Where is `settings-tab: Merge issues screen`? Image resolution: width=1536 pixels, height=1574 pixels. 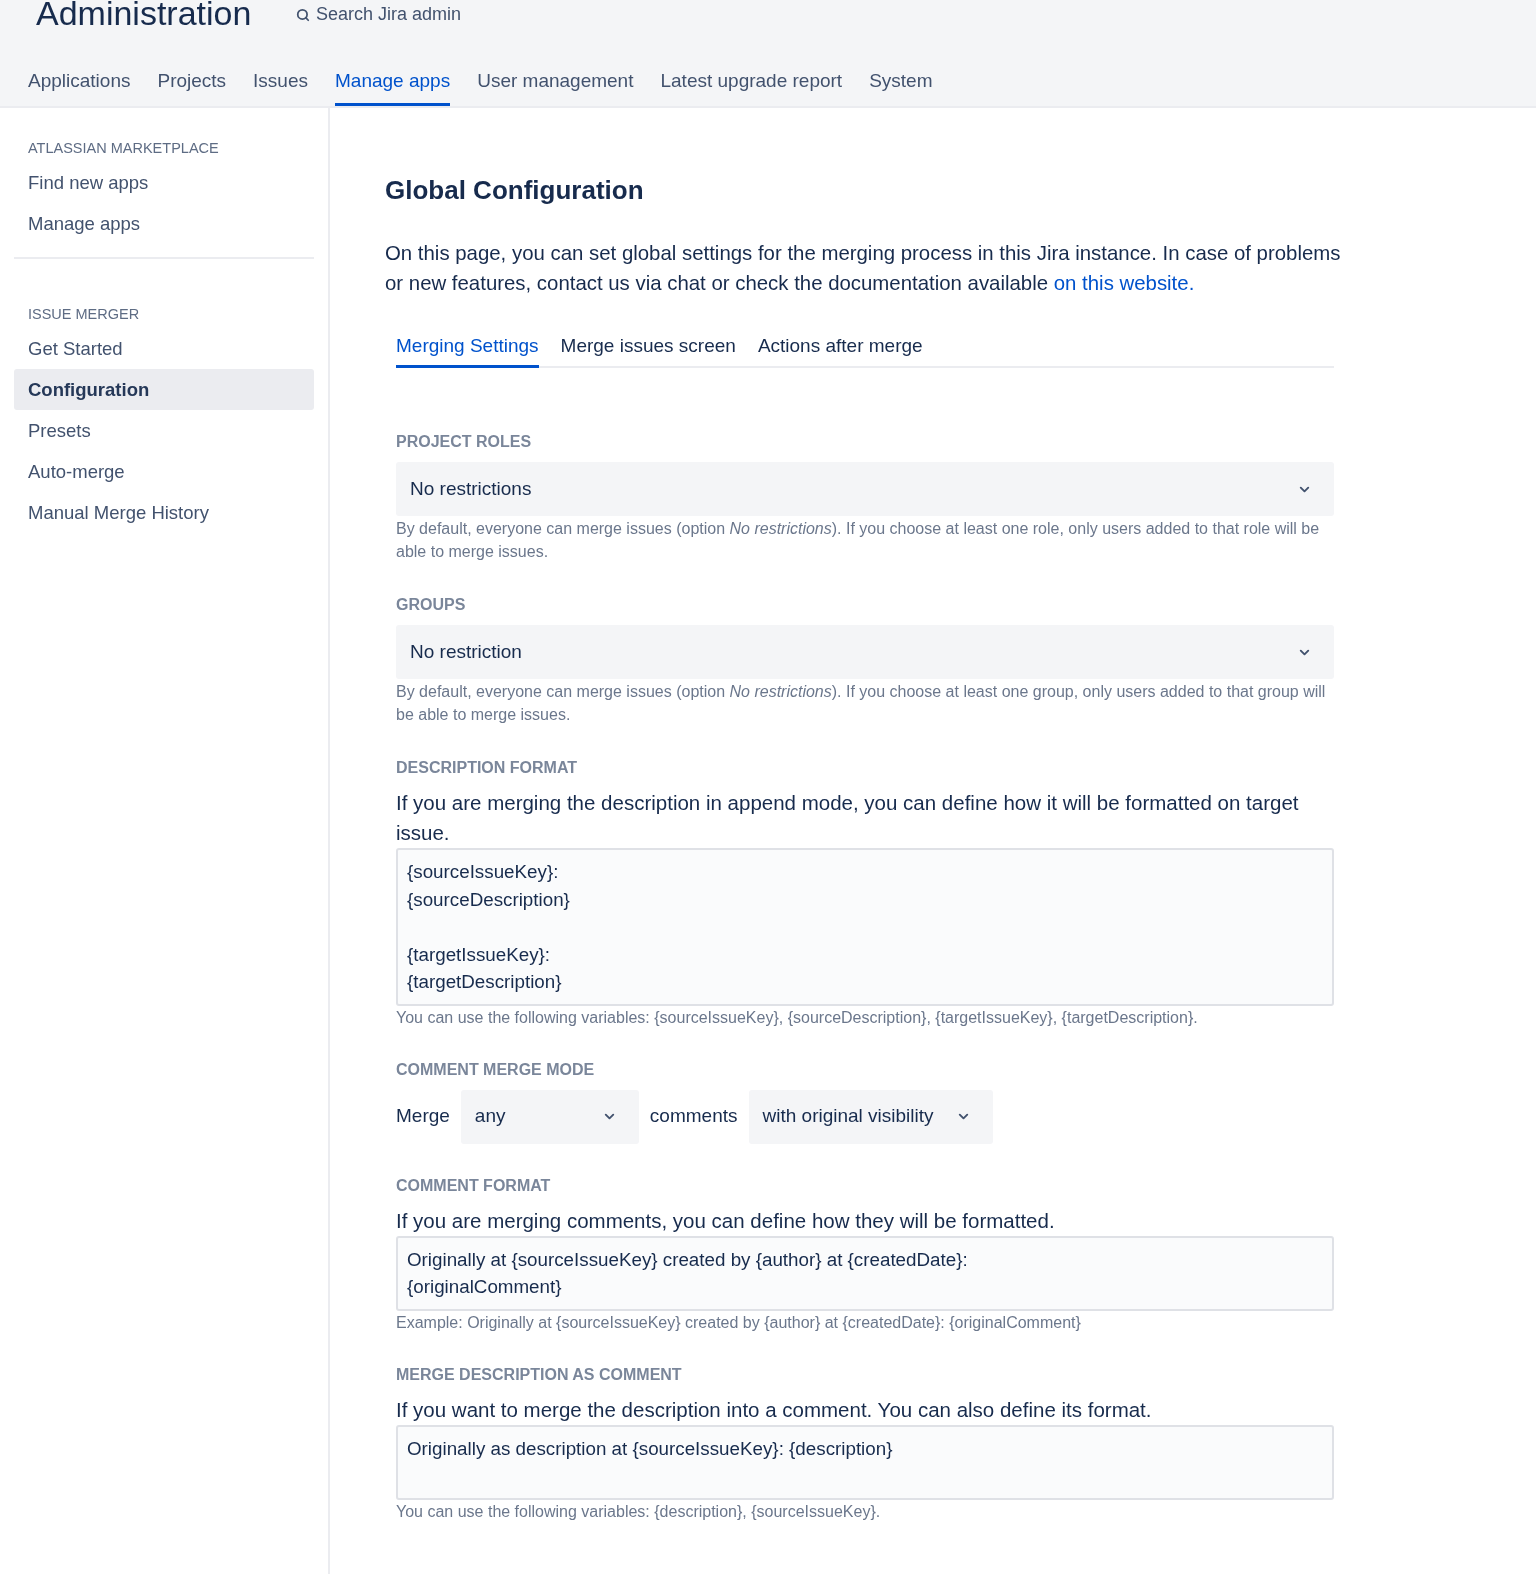
settings-tab: Merge issues screen is located at coordinates (648, 350).